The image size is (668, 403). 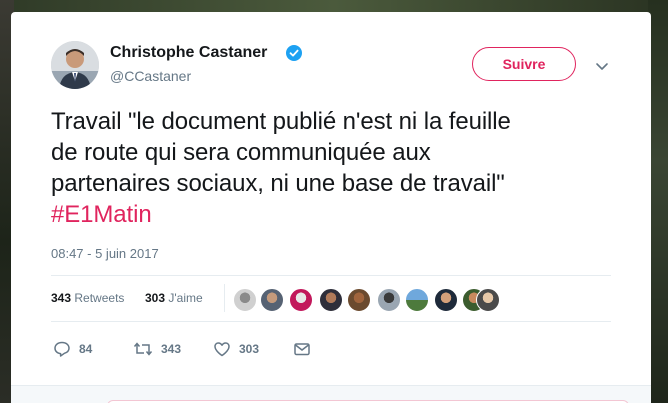 What do you see at coordinates (86, 349) in the screenshot?
I see `reply-count: 84` at bounding box center [86, 349].